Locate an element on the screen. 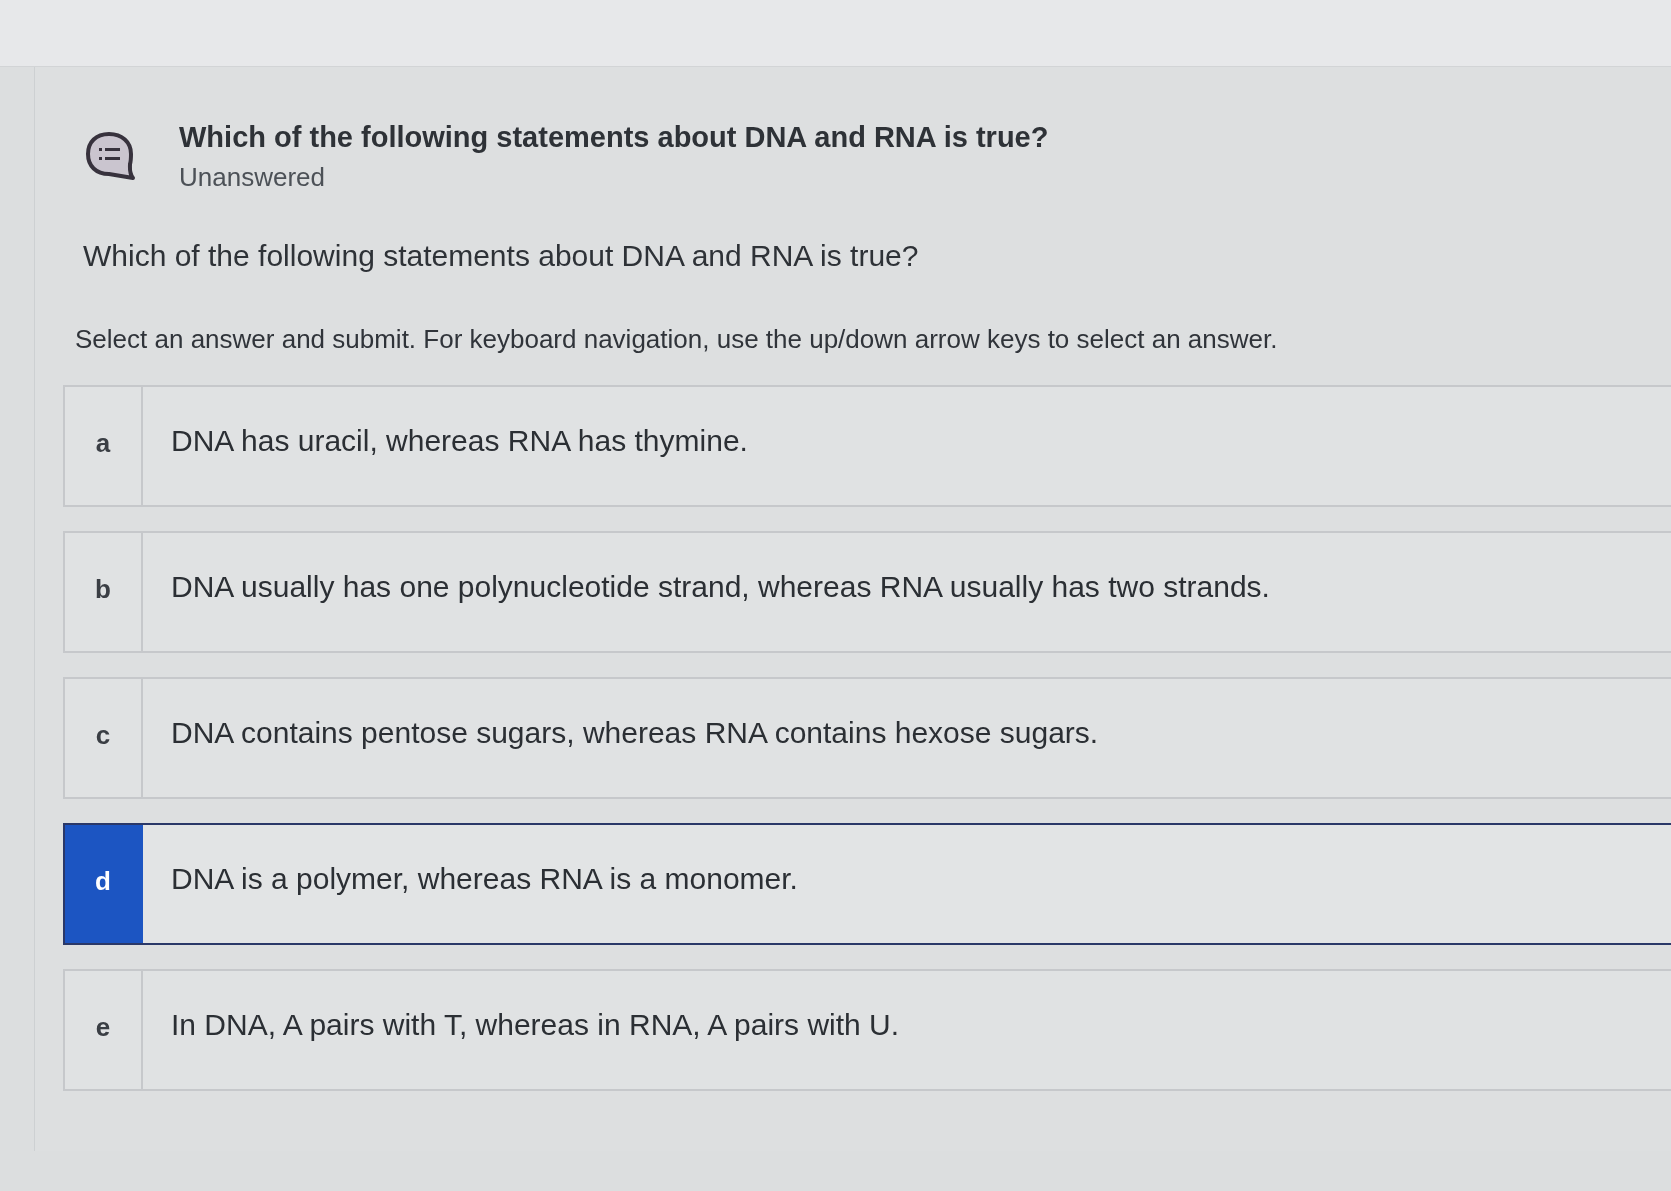  answer-option: e In DNA, A pairs with T, whereas in RNA, A pairs with U. is located at coordinates (867, 1030).